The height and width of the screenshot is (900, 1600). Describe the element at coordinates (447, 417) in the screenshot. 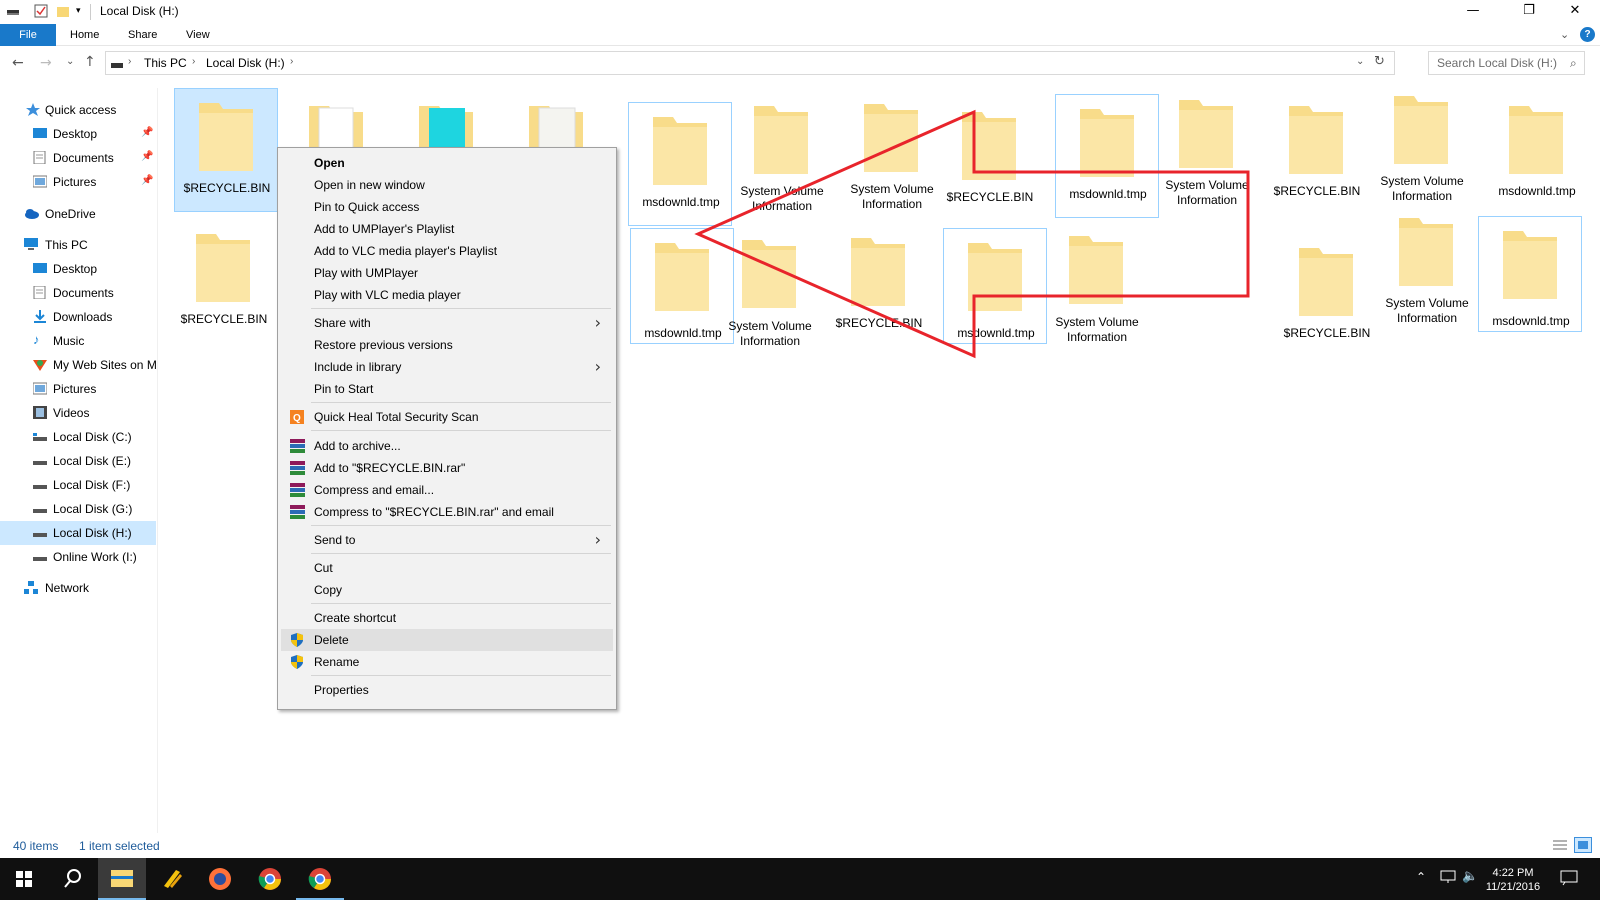

I see `menu-item-quick-heal: Q Quick Heal Total Security Scan` at that location.